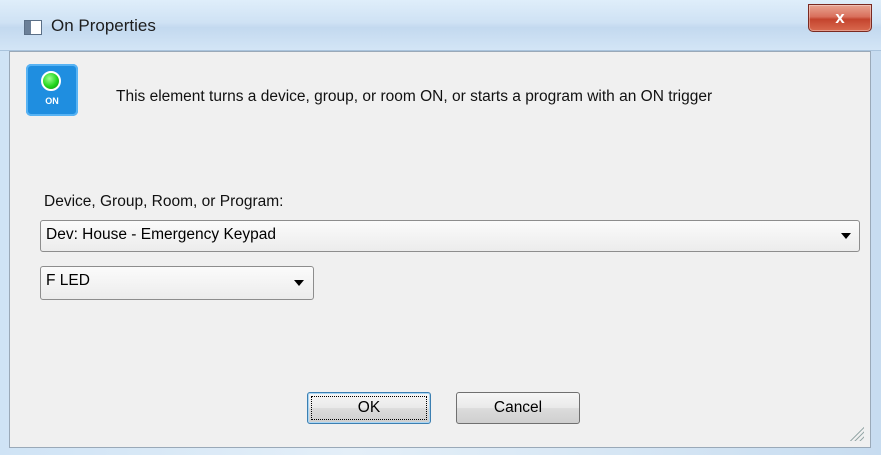 The image size is (881, 455). What do you see at coordinates (103, 25) in the screenshot?
I see `window-title: On Properties` at bounding box center [103, 25].